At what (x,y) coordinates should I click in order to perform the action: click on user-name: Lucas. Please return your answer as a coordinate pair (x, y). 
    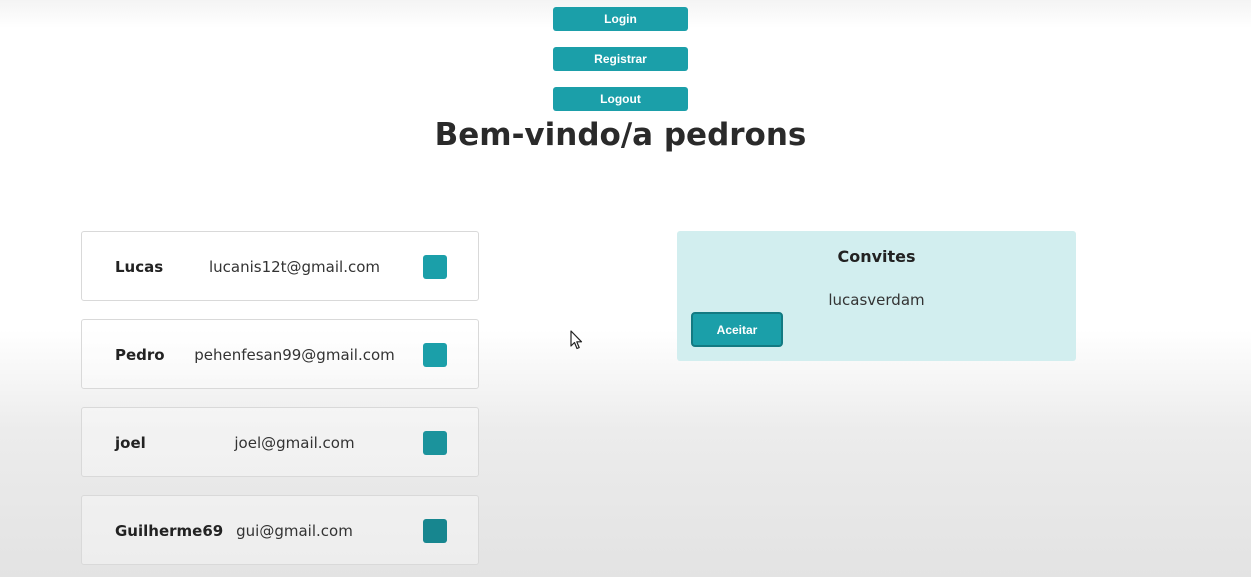
    Looking at the image, I should click on (139, 267).